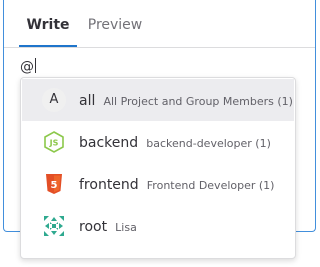 This screenshot has height=267, width=320. What do you see at coordinates (109, 143) in the screenshot?
I see `mention-username: backend` at bounding box center [109, 143].